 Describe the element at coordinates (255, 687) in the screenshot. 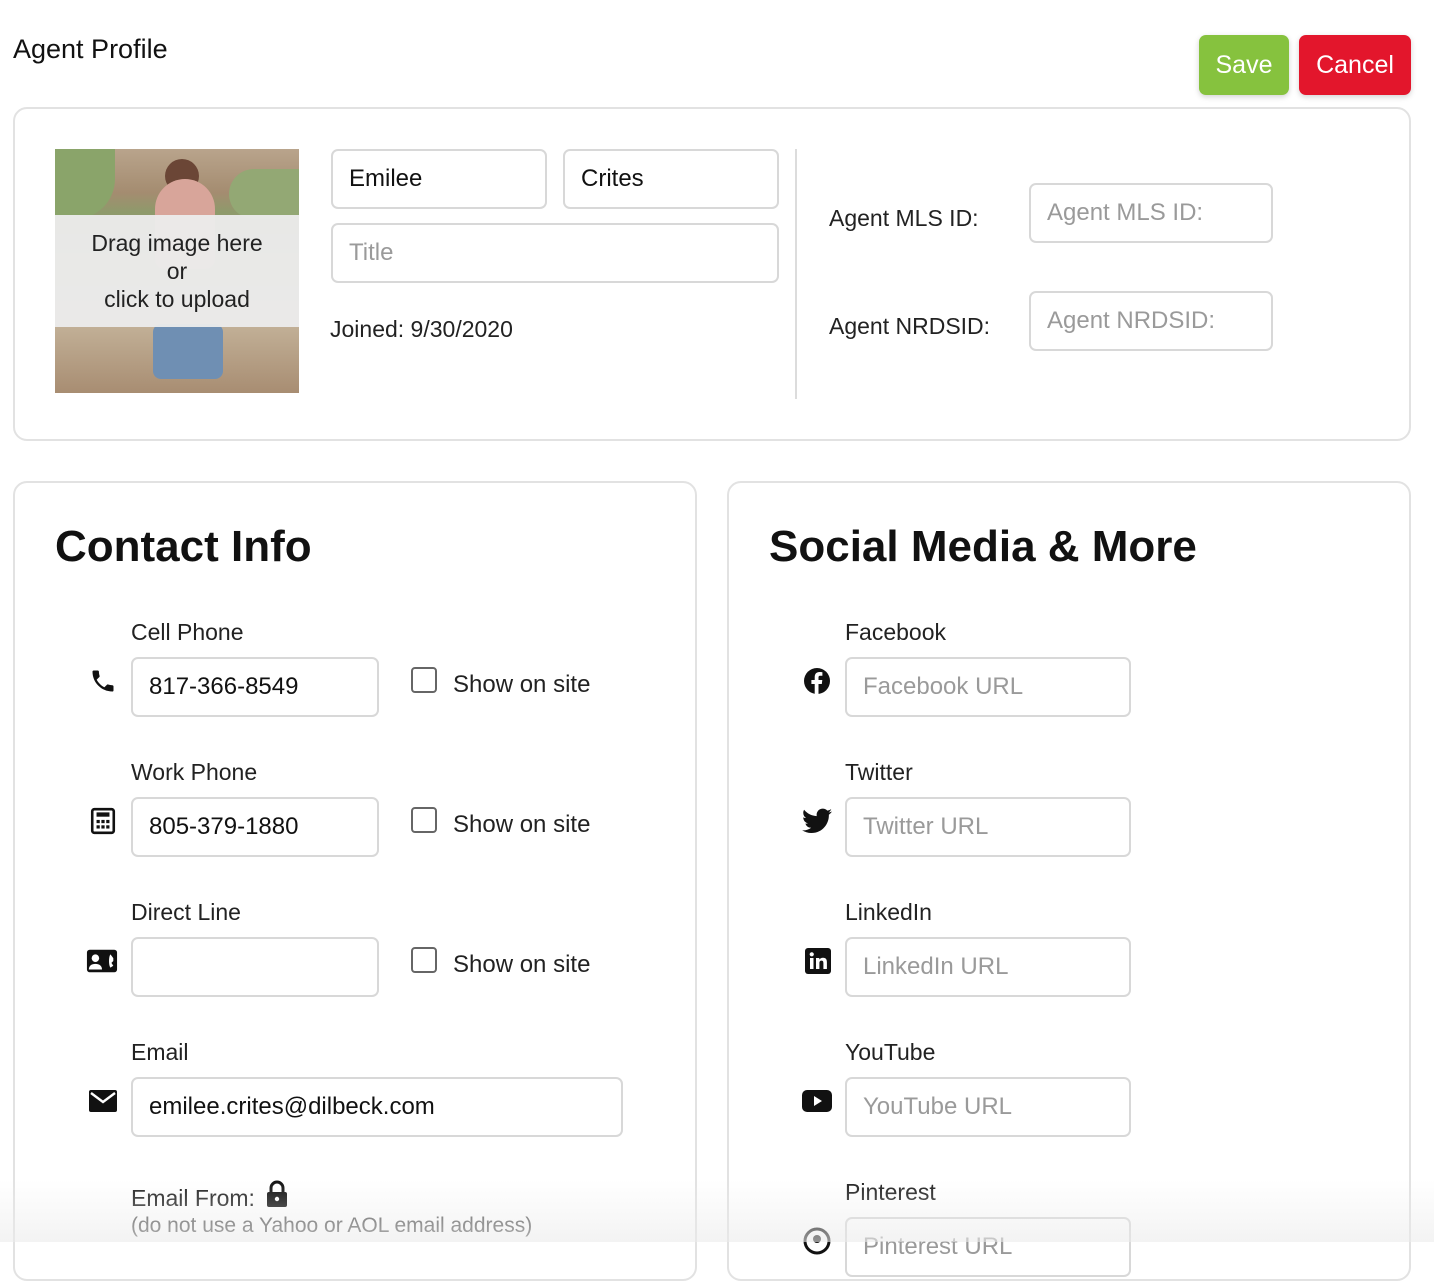

I see `cell-phone-input` at that location.